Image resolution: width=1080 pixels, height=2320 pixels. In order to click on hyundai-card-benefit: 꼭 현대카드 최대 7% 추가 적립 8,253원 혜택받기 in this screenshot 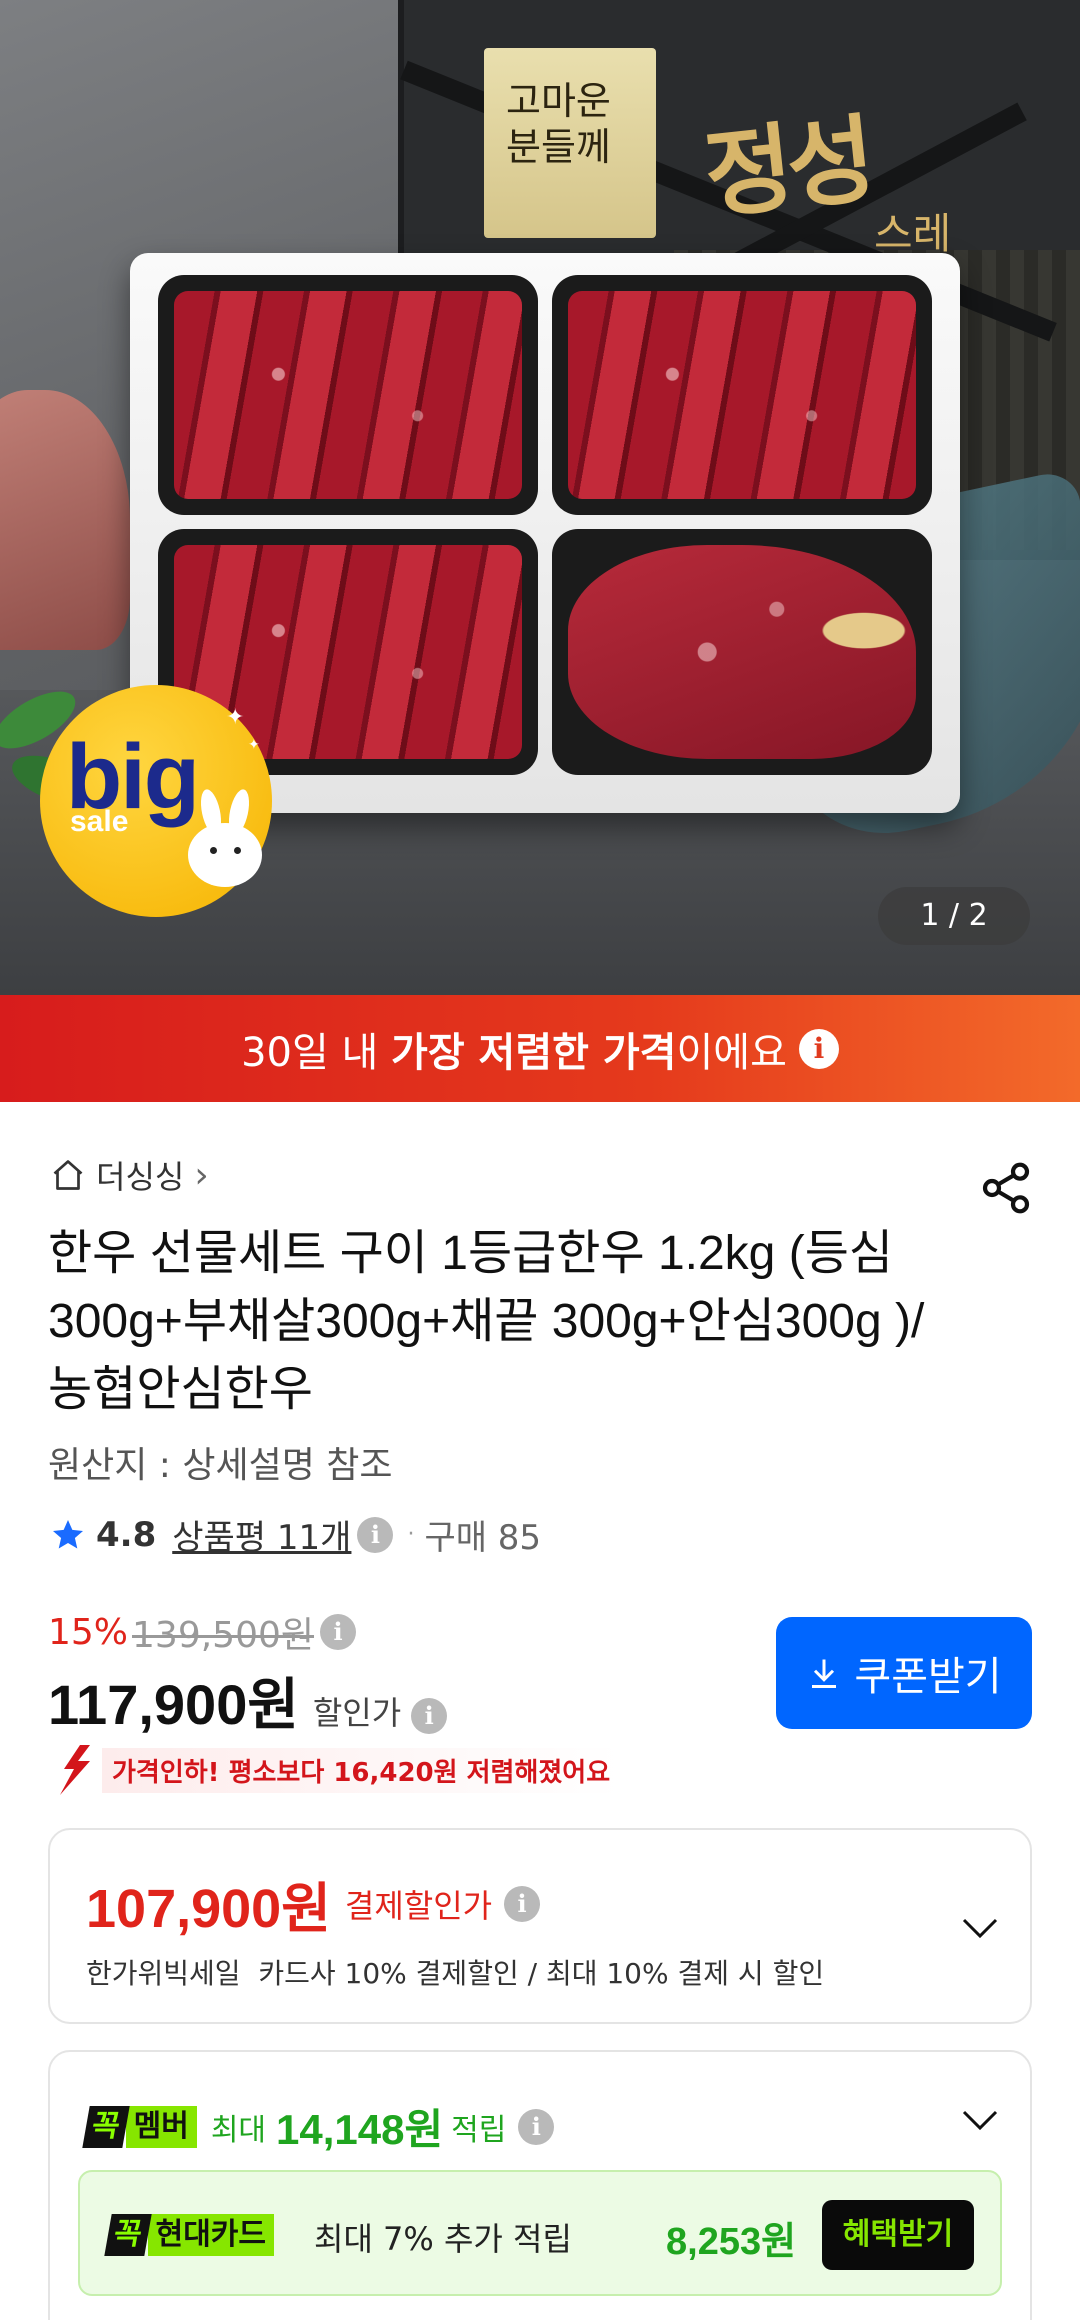, I will do `click(540, 2233)`.